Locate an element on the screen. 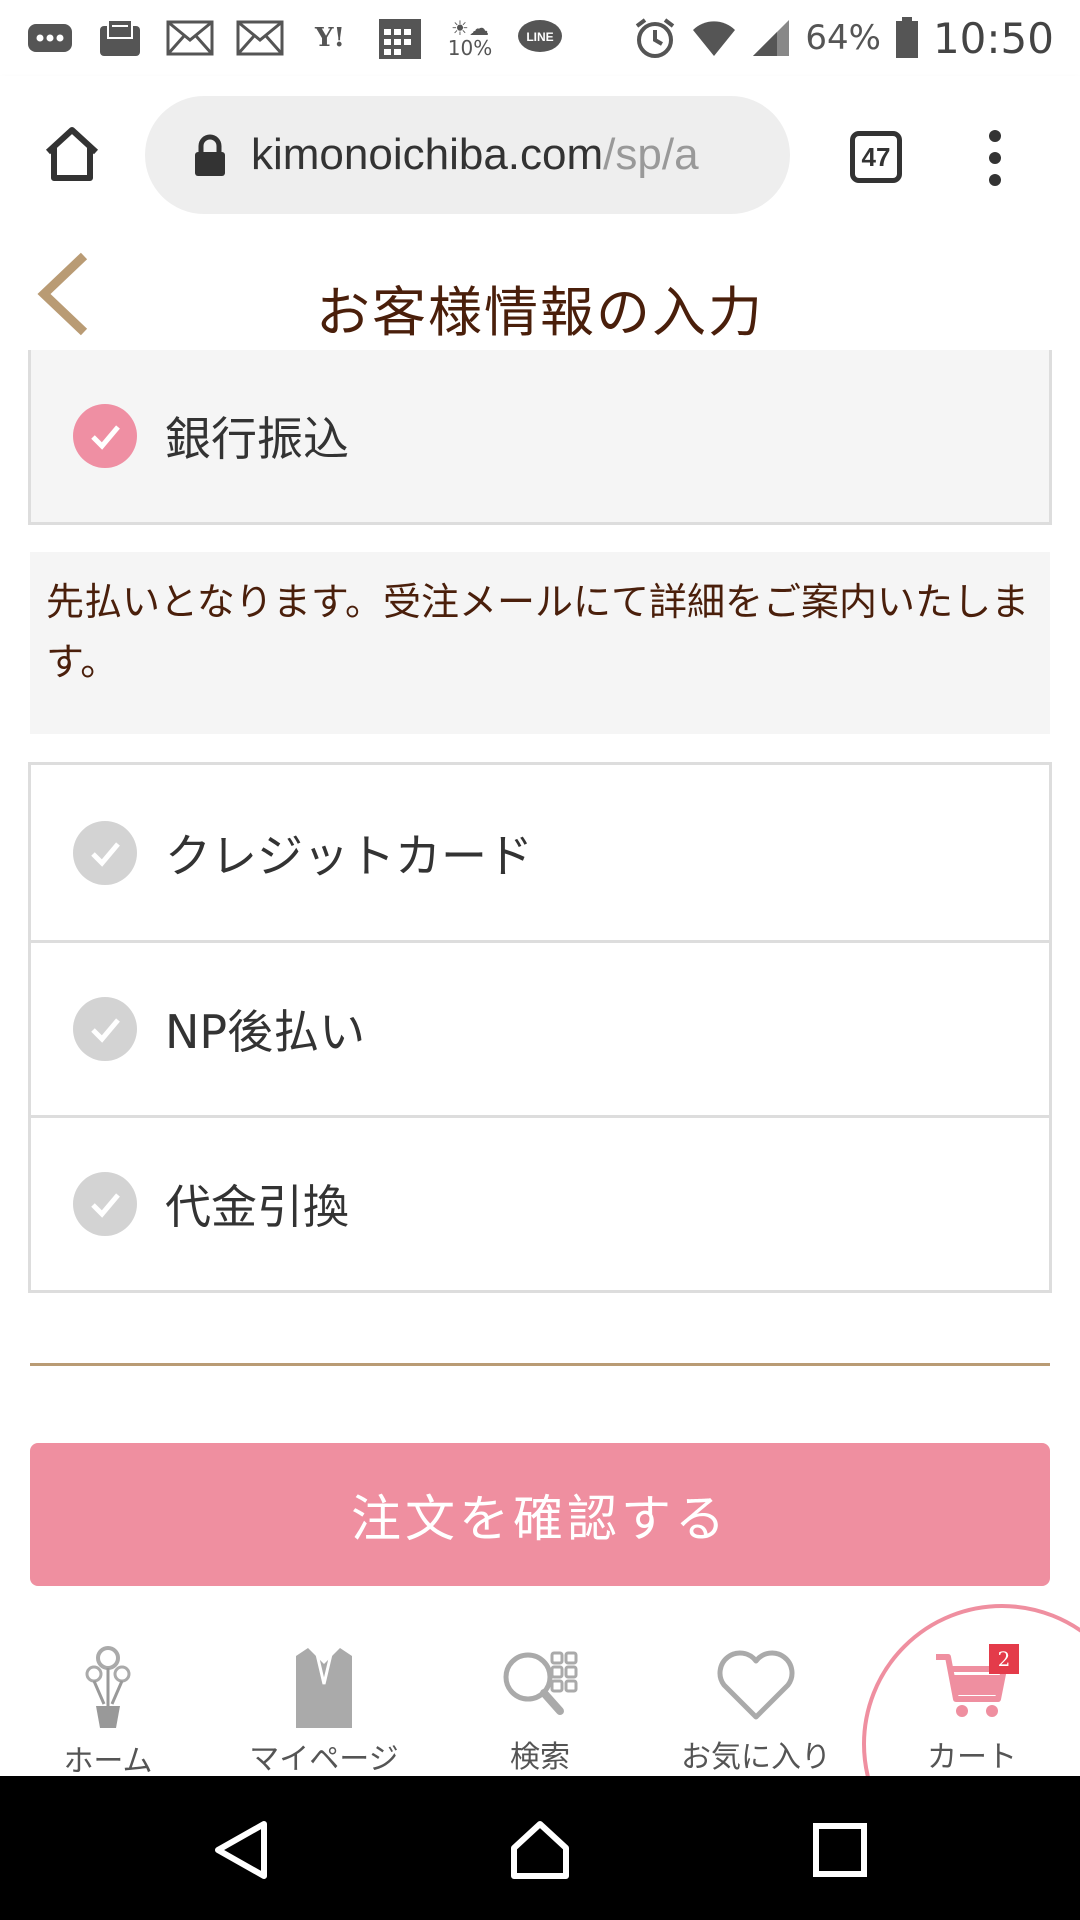 This screenshot has height=1920, width=1080. payment-note: 先払いとなります。受注メールにて詳細をご案内いたします。 is located at coordinates (540, 643).